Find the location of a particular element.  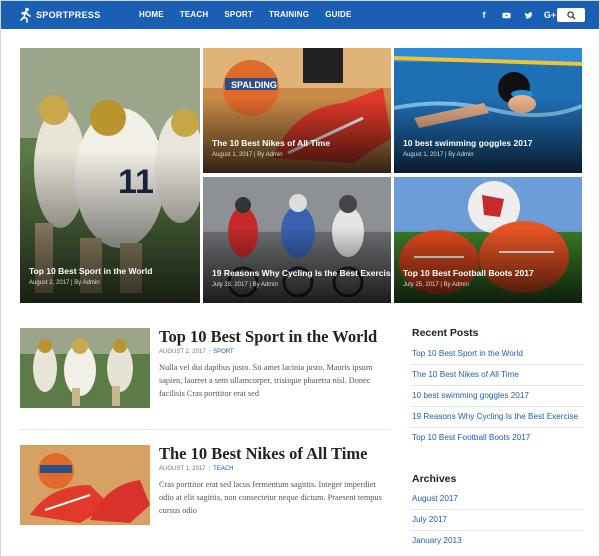

featured-meta: August 2, 2017 | By Admin is located at coordinates (64, 283).